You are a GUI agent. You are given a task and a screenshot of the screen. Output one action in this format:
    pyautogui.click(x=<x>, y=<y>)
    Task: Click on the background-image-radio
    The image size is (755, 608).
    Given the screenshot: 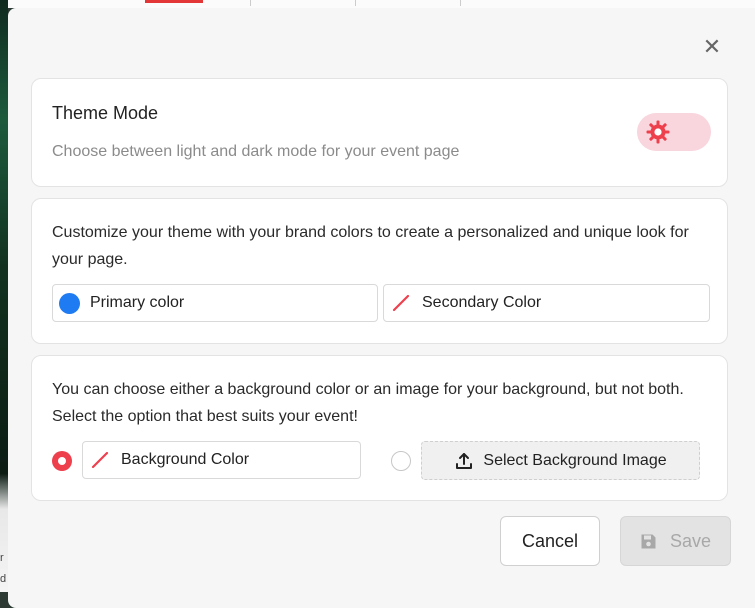 What is the action you would take?
    pyautogui.click(x=401, y=461)
    